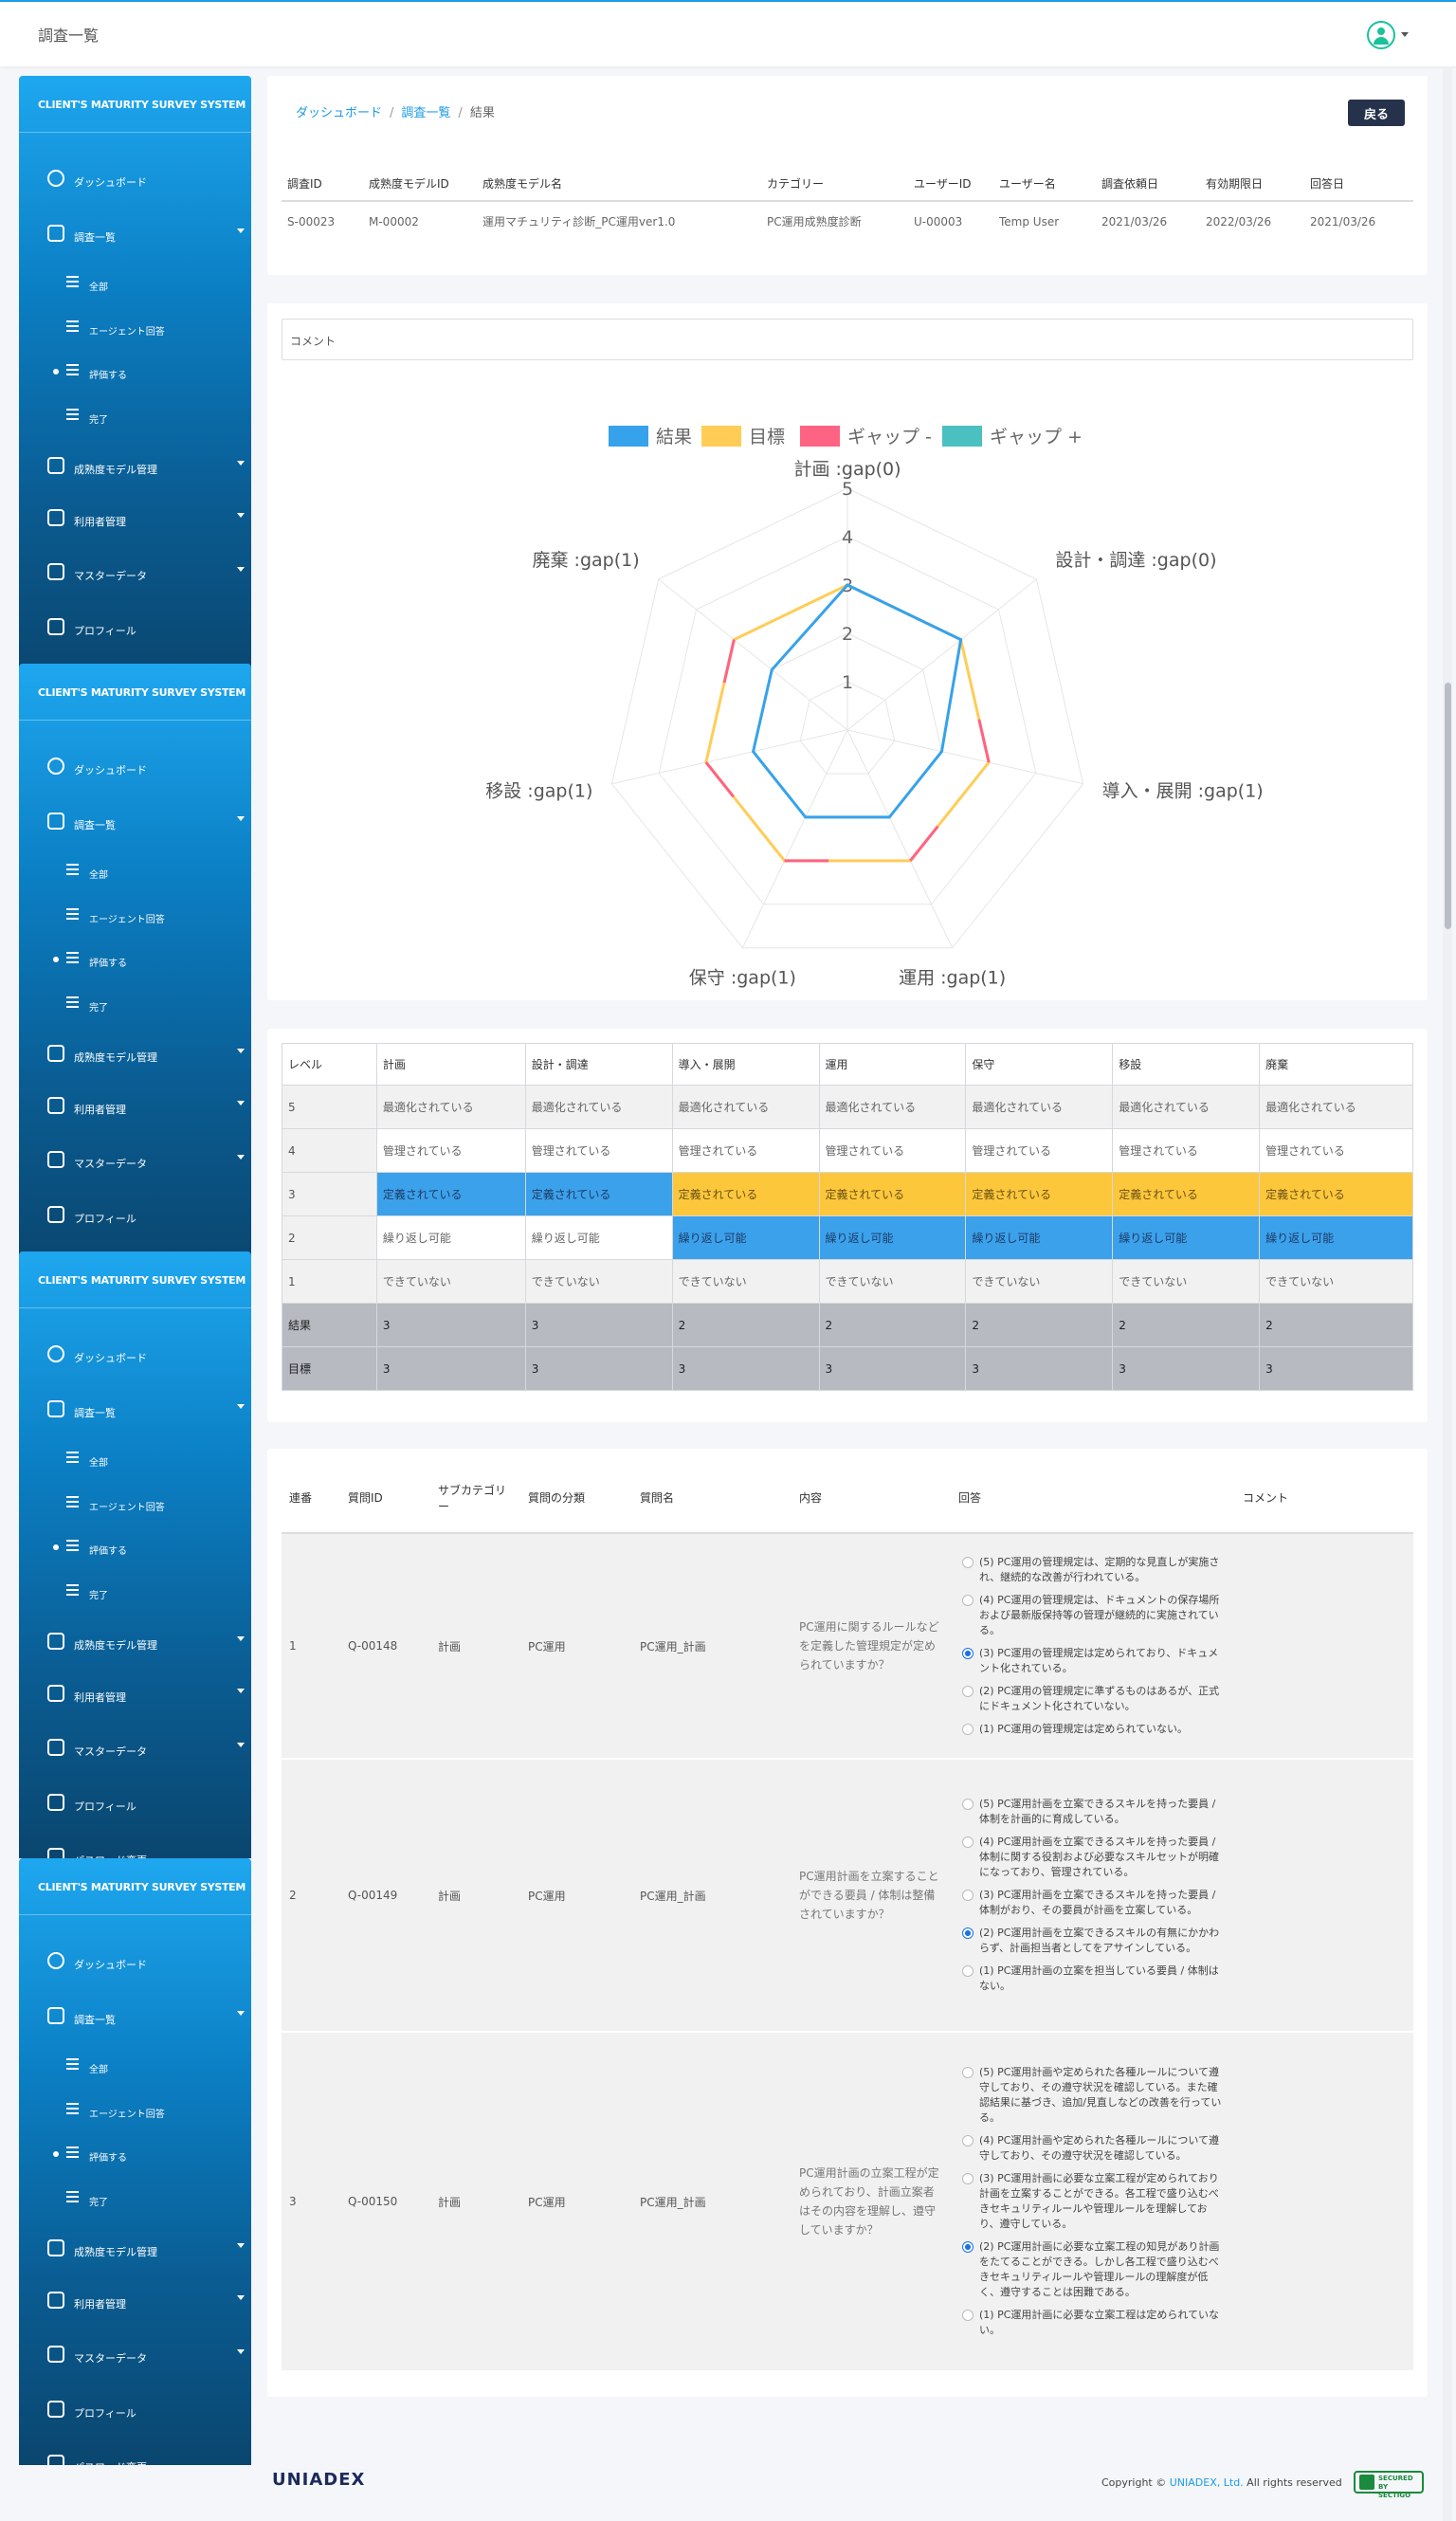 The image size is (1456, 2521). I want to click on scrollbar, so click(1447, 1293).